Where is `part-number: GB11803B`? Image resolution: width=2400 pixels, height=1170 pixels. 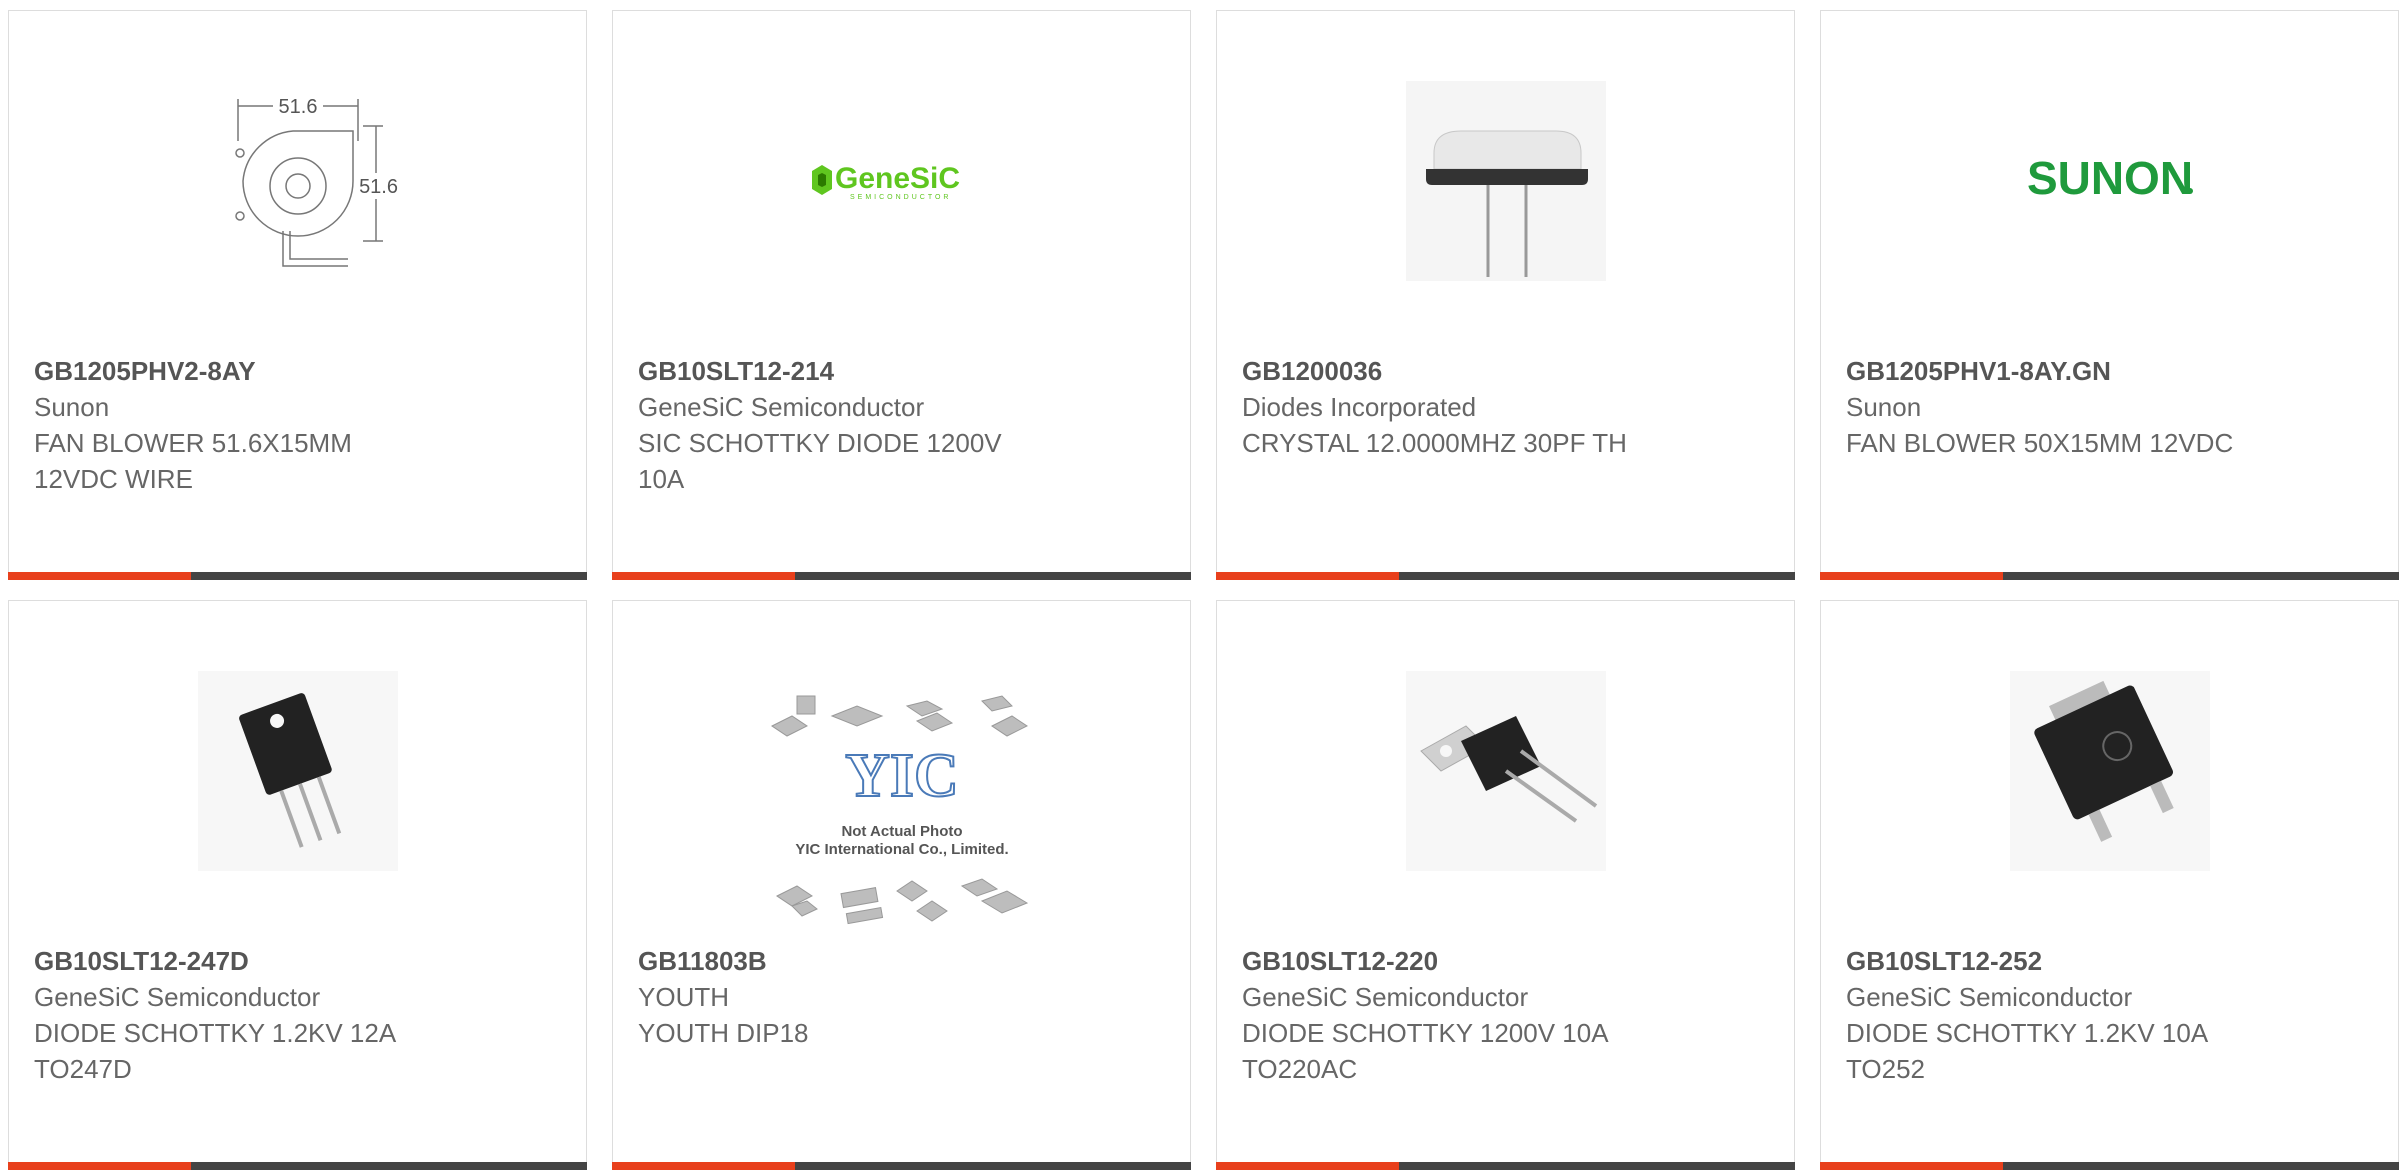 part-number: GB11803B is located at coordinates (901, 961).